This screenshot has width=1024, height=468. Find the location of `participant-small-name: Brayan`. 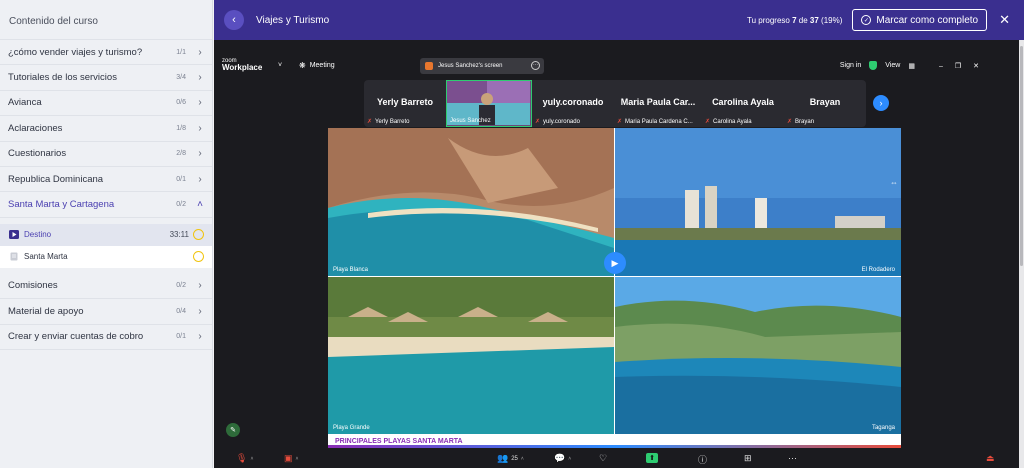

participant-small-name: Brayan is located at coordinates (805, 121).